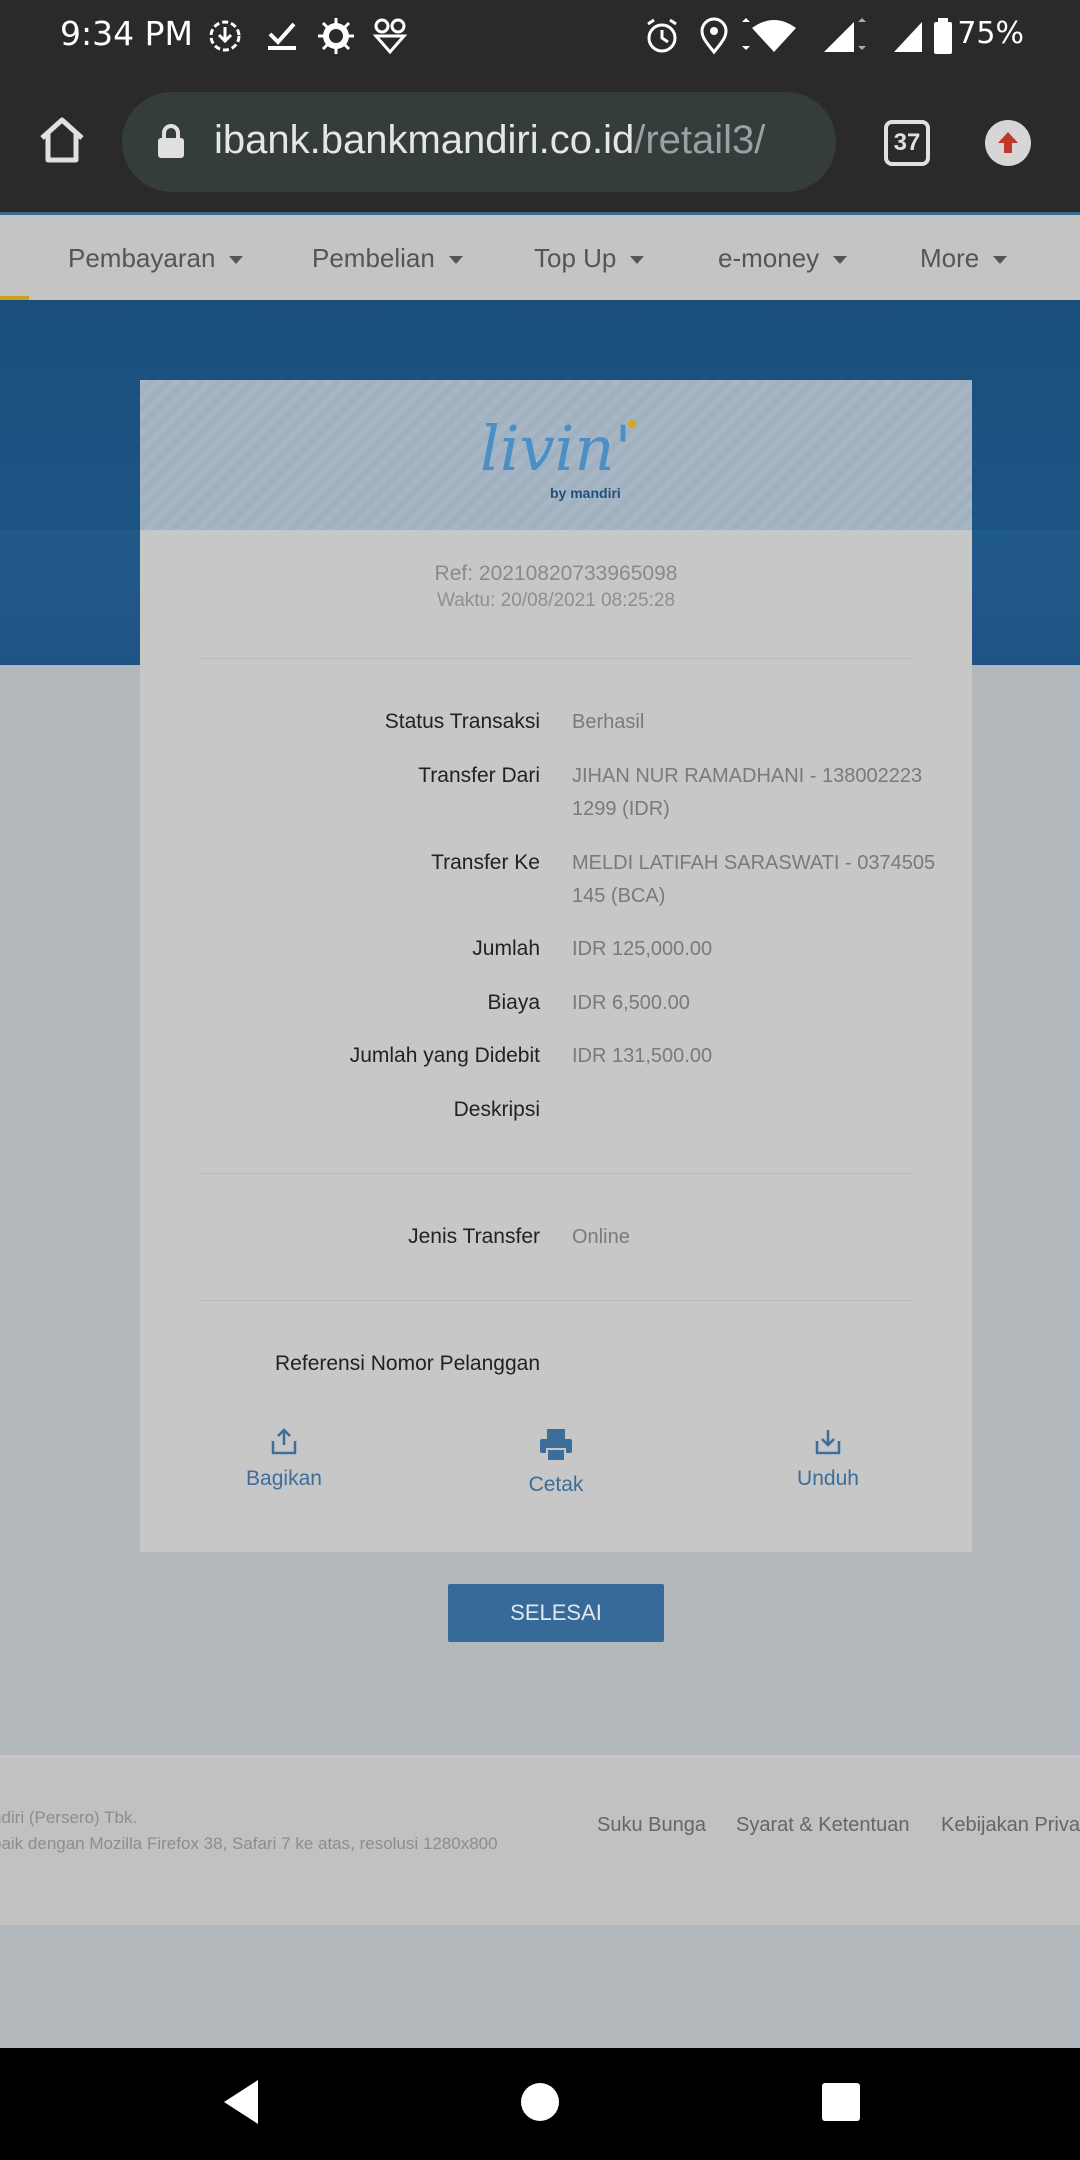 This screenshot has height=2160, width=1080. What do you see at coordinates (651, 1825) in the screenshot?
I see `footer-link-suku-bunga: Suku Bunga` at bounding box center [651, 1825].